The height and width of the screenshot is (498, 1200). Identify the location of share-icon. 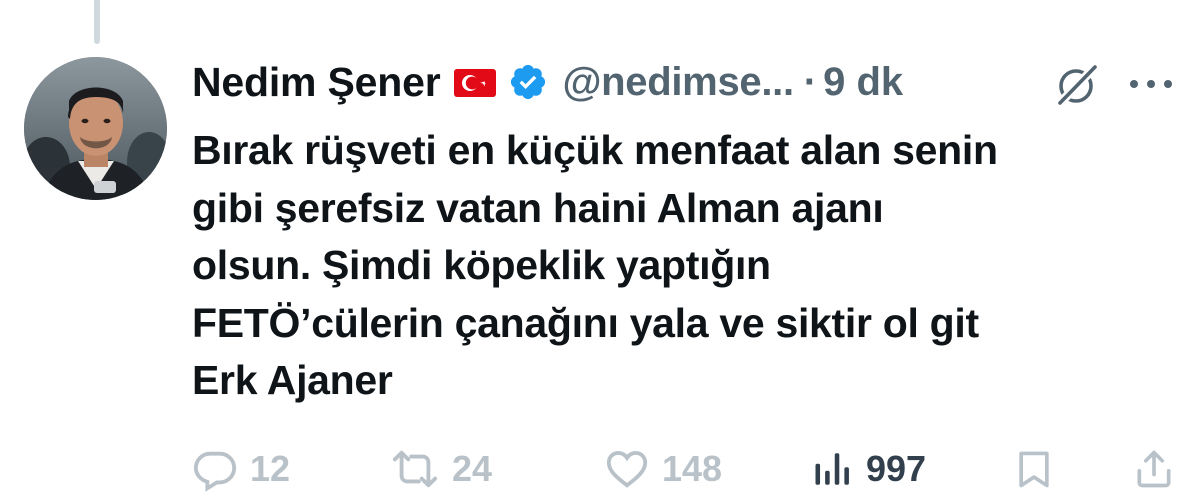
(1154, 469).